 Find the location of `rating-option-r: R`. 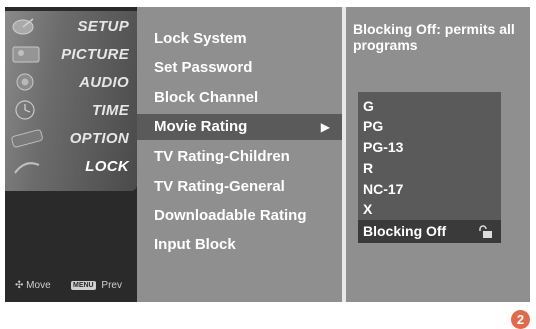

rating-option-r: R is located at coordinates (368, 168).